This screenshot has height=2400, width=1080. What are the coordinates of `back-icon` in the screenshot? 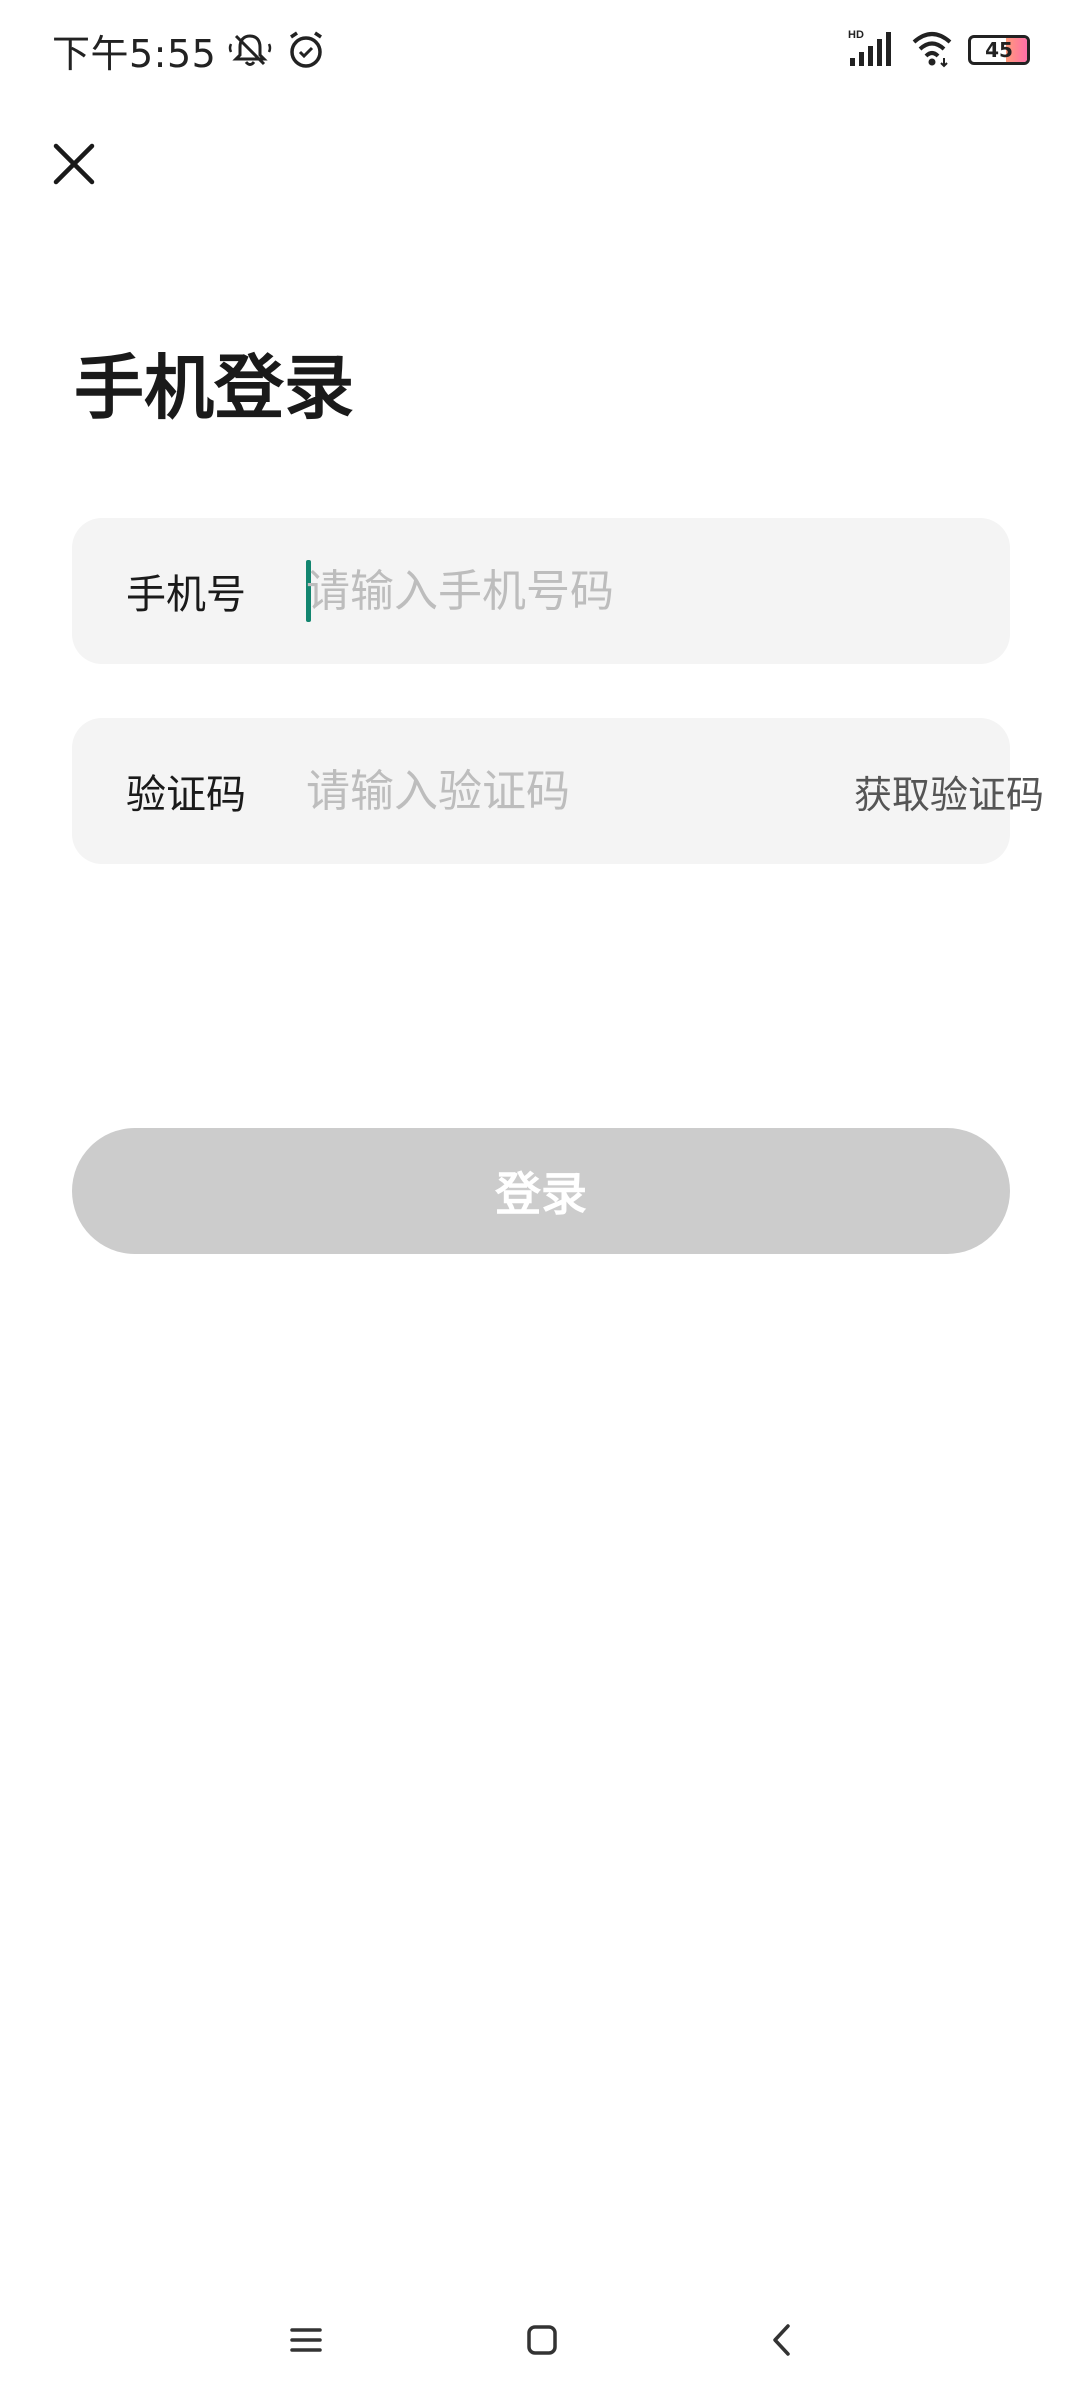 It's located at (781, 2340).